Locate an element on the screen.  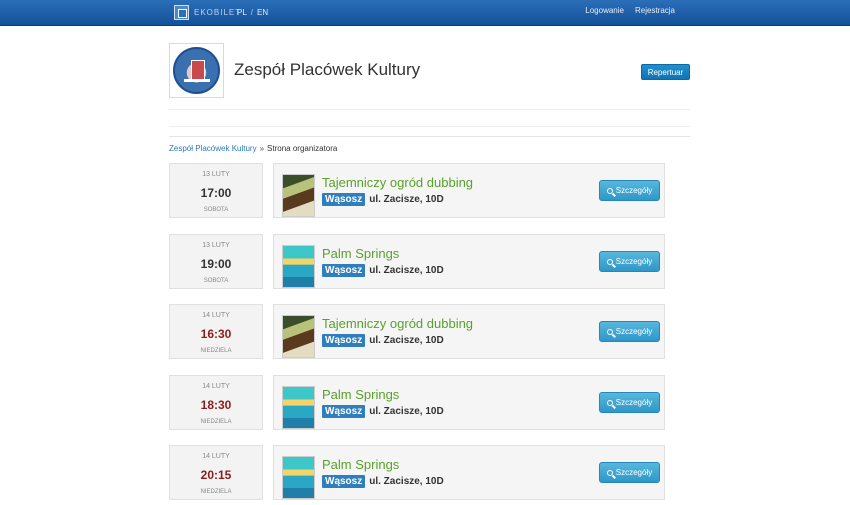
breadcrumb-organizer-link: Zespół Placówek Kultury is located at coordinates (213, 148).